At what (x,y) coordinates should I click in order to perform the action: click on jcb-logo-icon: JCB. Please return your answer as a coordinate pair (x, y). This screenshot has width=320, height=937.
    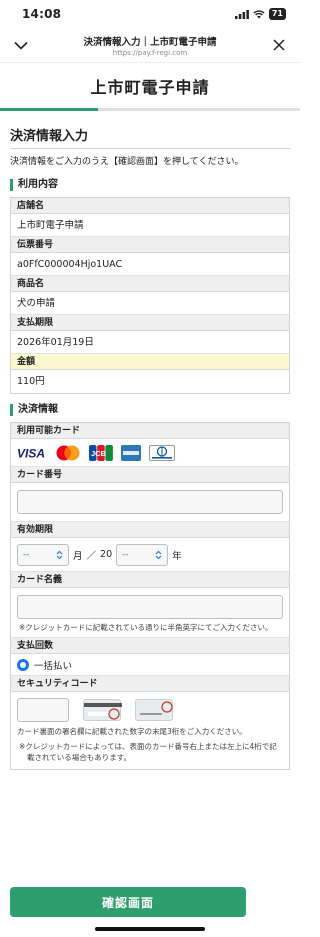
    Looking at the image, I should click on (101, 452).